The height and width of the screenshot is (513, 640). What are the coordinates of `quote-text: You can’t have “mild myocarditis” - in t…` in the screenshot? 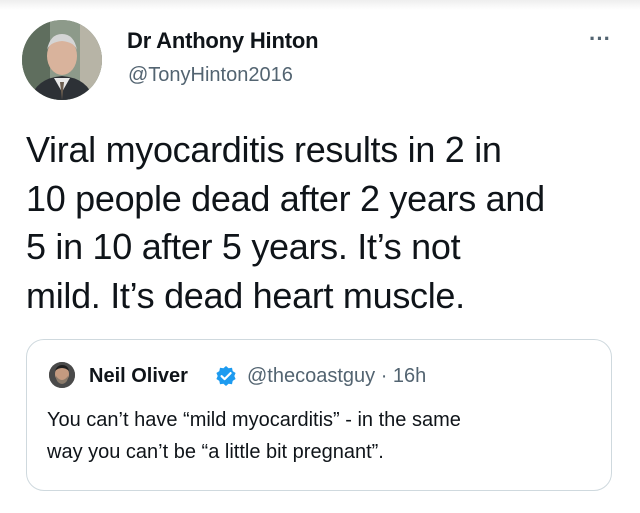 It's located at (254, 436).